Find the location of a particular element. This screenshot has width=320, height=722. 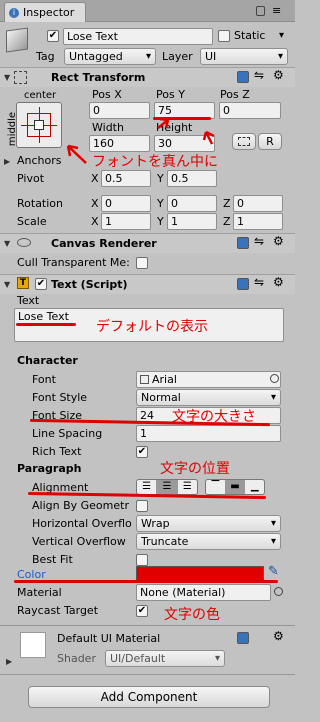

annotation-arrows is located at coordinates (140, 140).